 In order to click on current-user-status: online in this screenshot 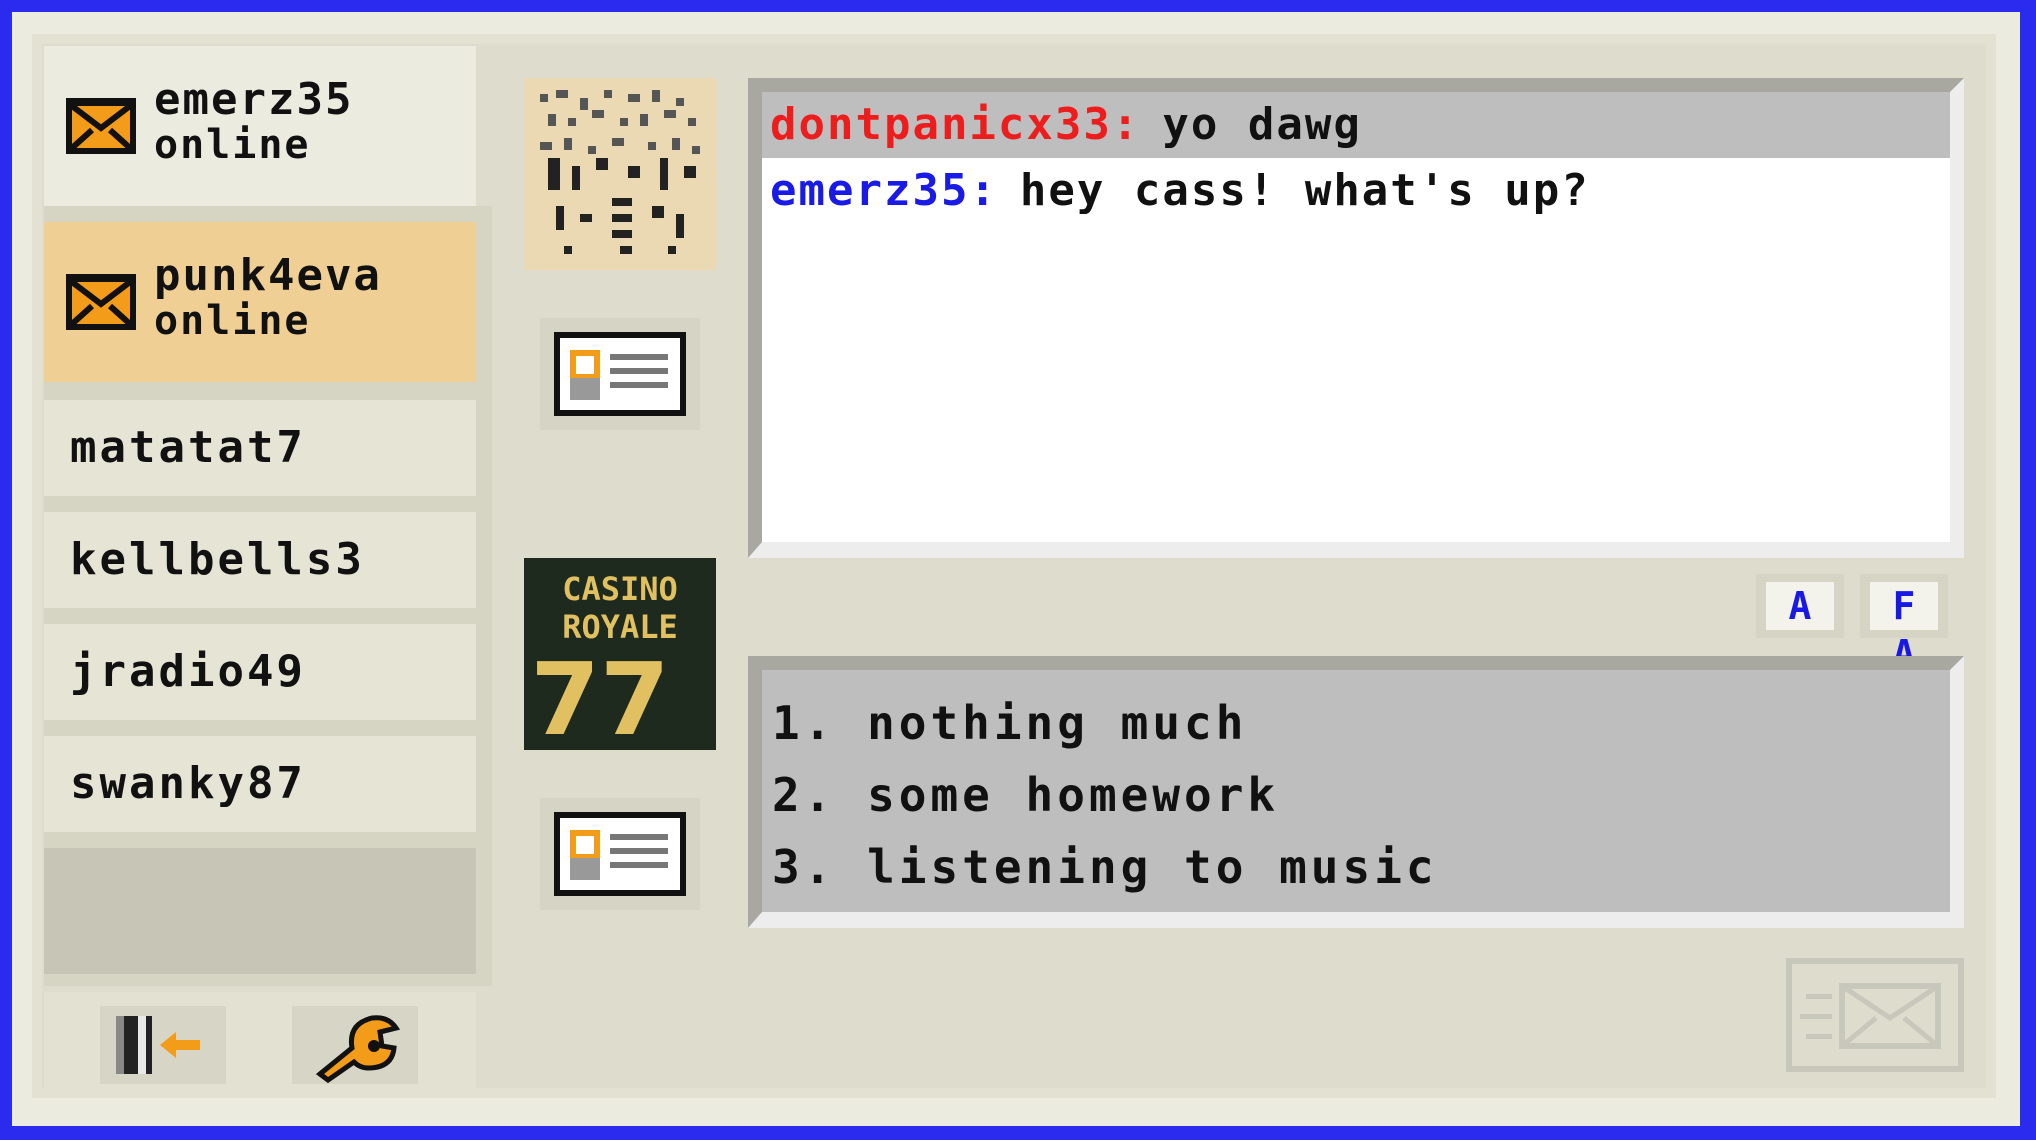, I will do `click(232, 145)`.